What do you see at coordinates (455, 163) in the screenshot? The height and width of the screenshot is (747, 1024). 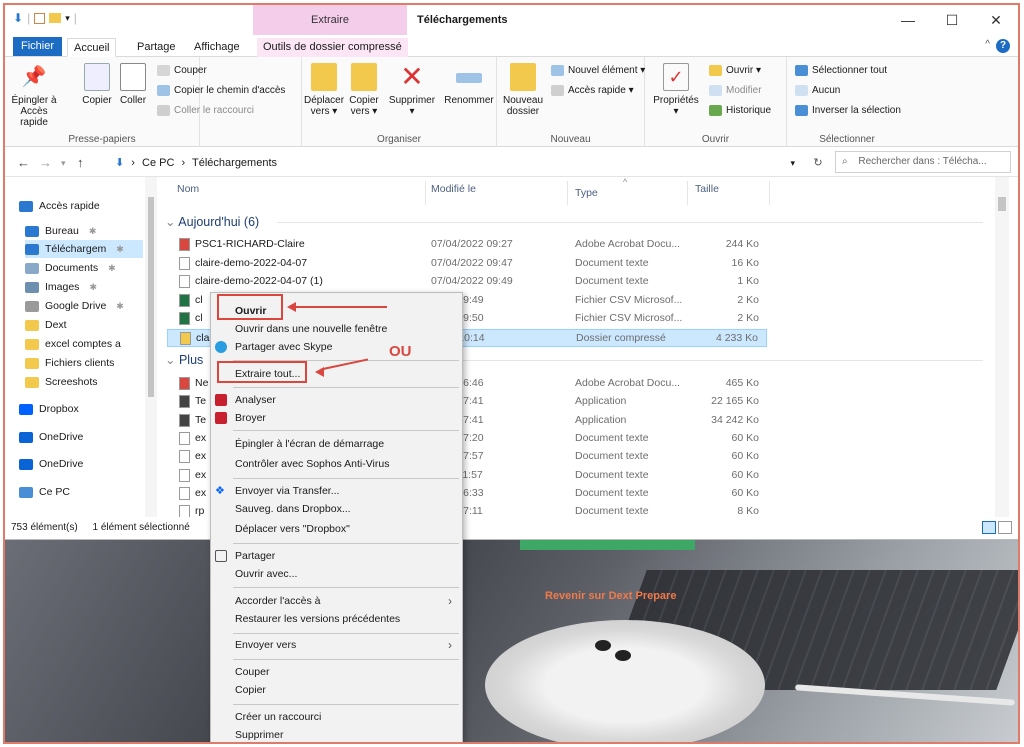 I see `address-bar: ⬇ › Ce PC › Téléchargements ▾` at bounding box center [455, 163].